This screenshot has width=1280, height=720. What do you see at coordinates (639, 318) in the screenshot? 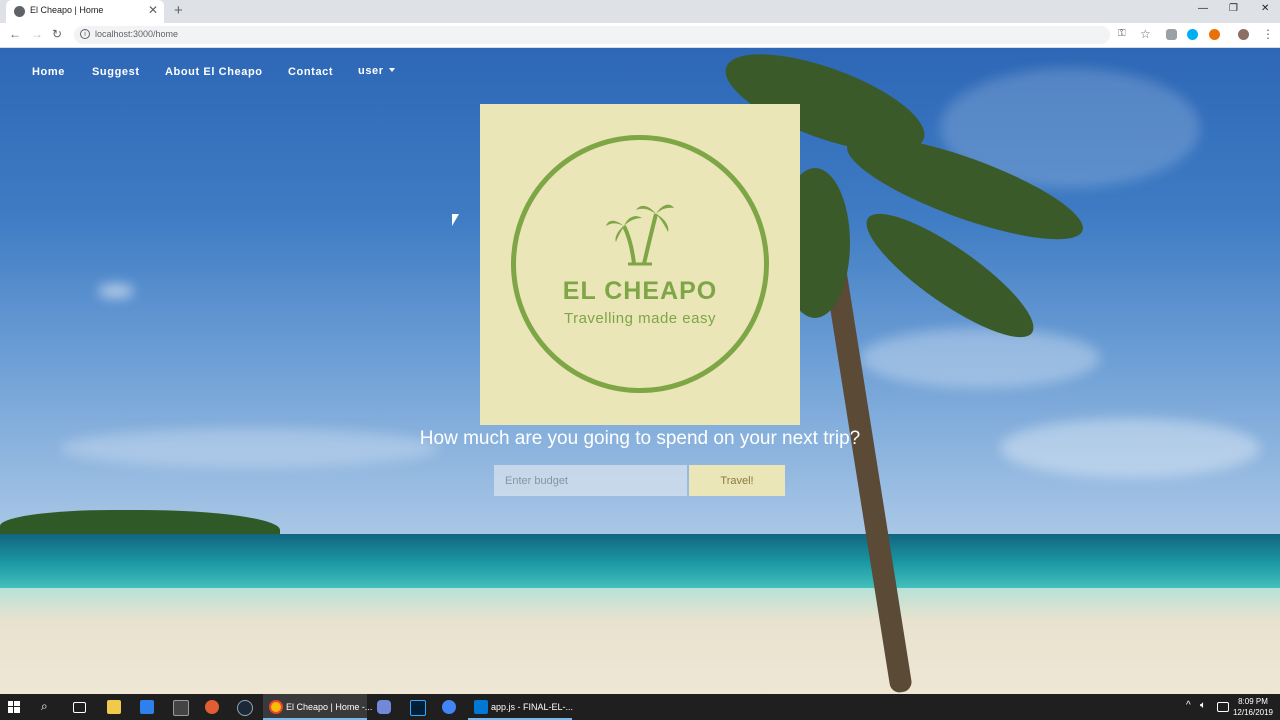
I see `logo-tagline: Travelling made easy` at bounding box center [639, 318].